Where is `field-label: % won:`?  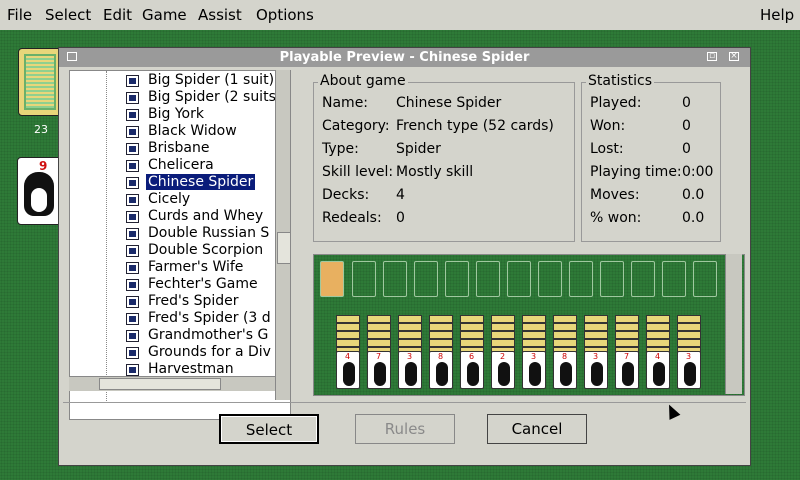 field-label: % won: is located at coordinates (616, 218).